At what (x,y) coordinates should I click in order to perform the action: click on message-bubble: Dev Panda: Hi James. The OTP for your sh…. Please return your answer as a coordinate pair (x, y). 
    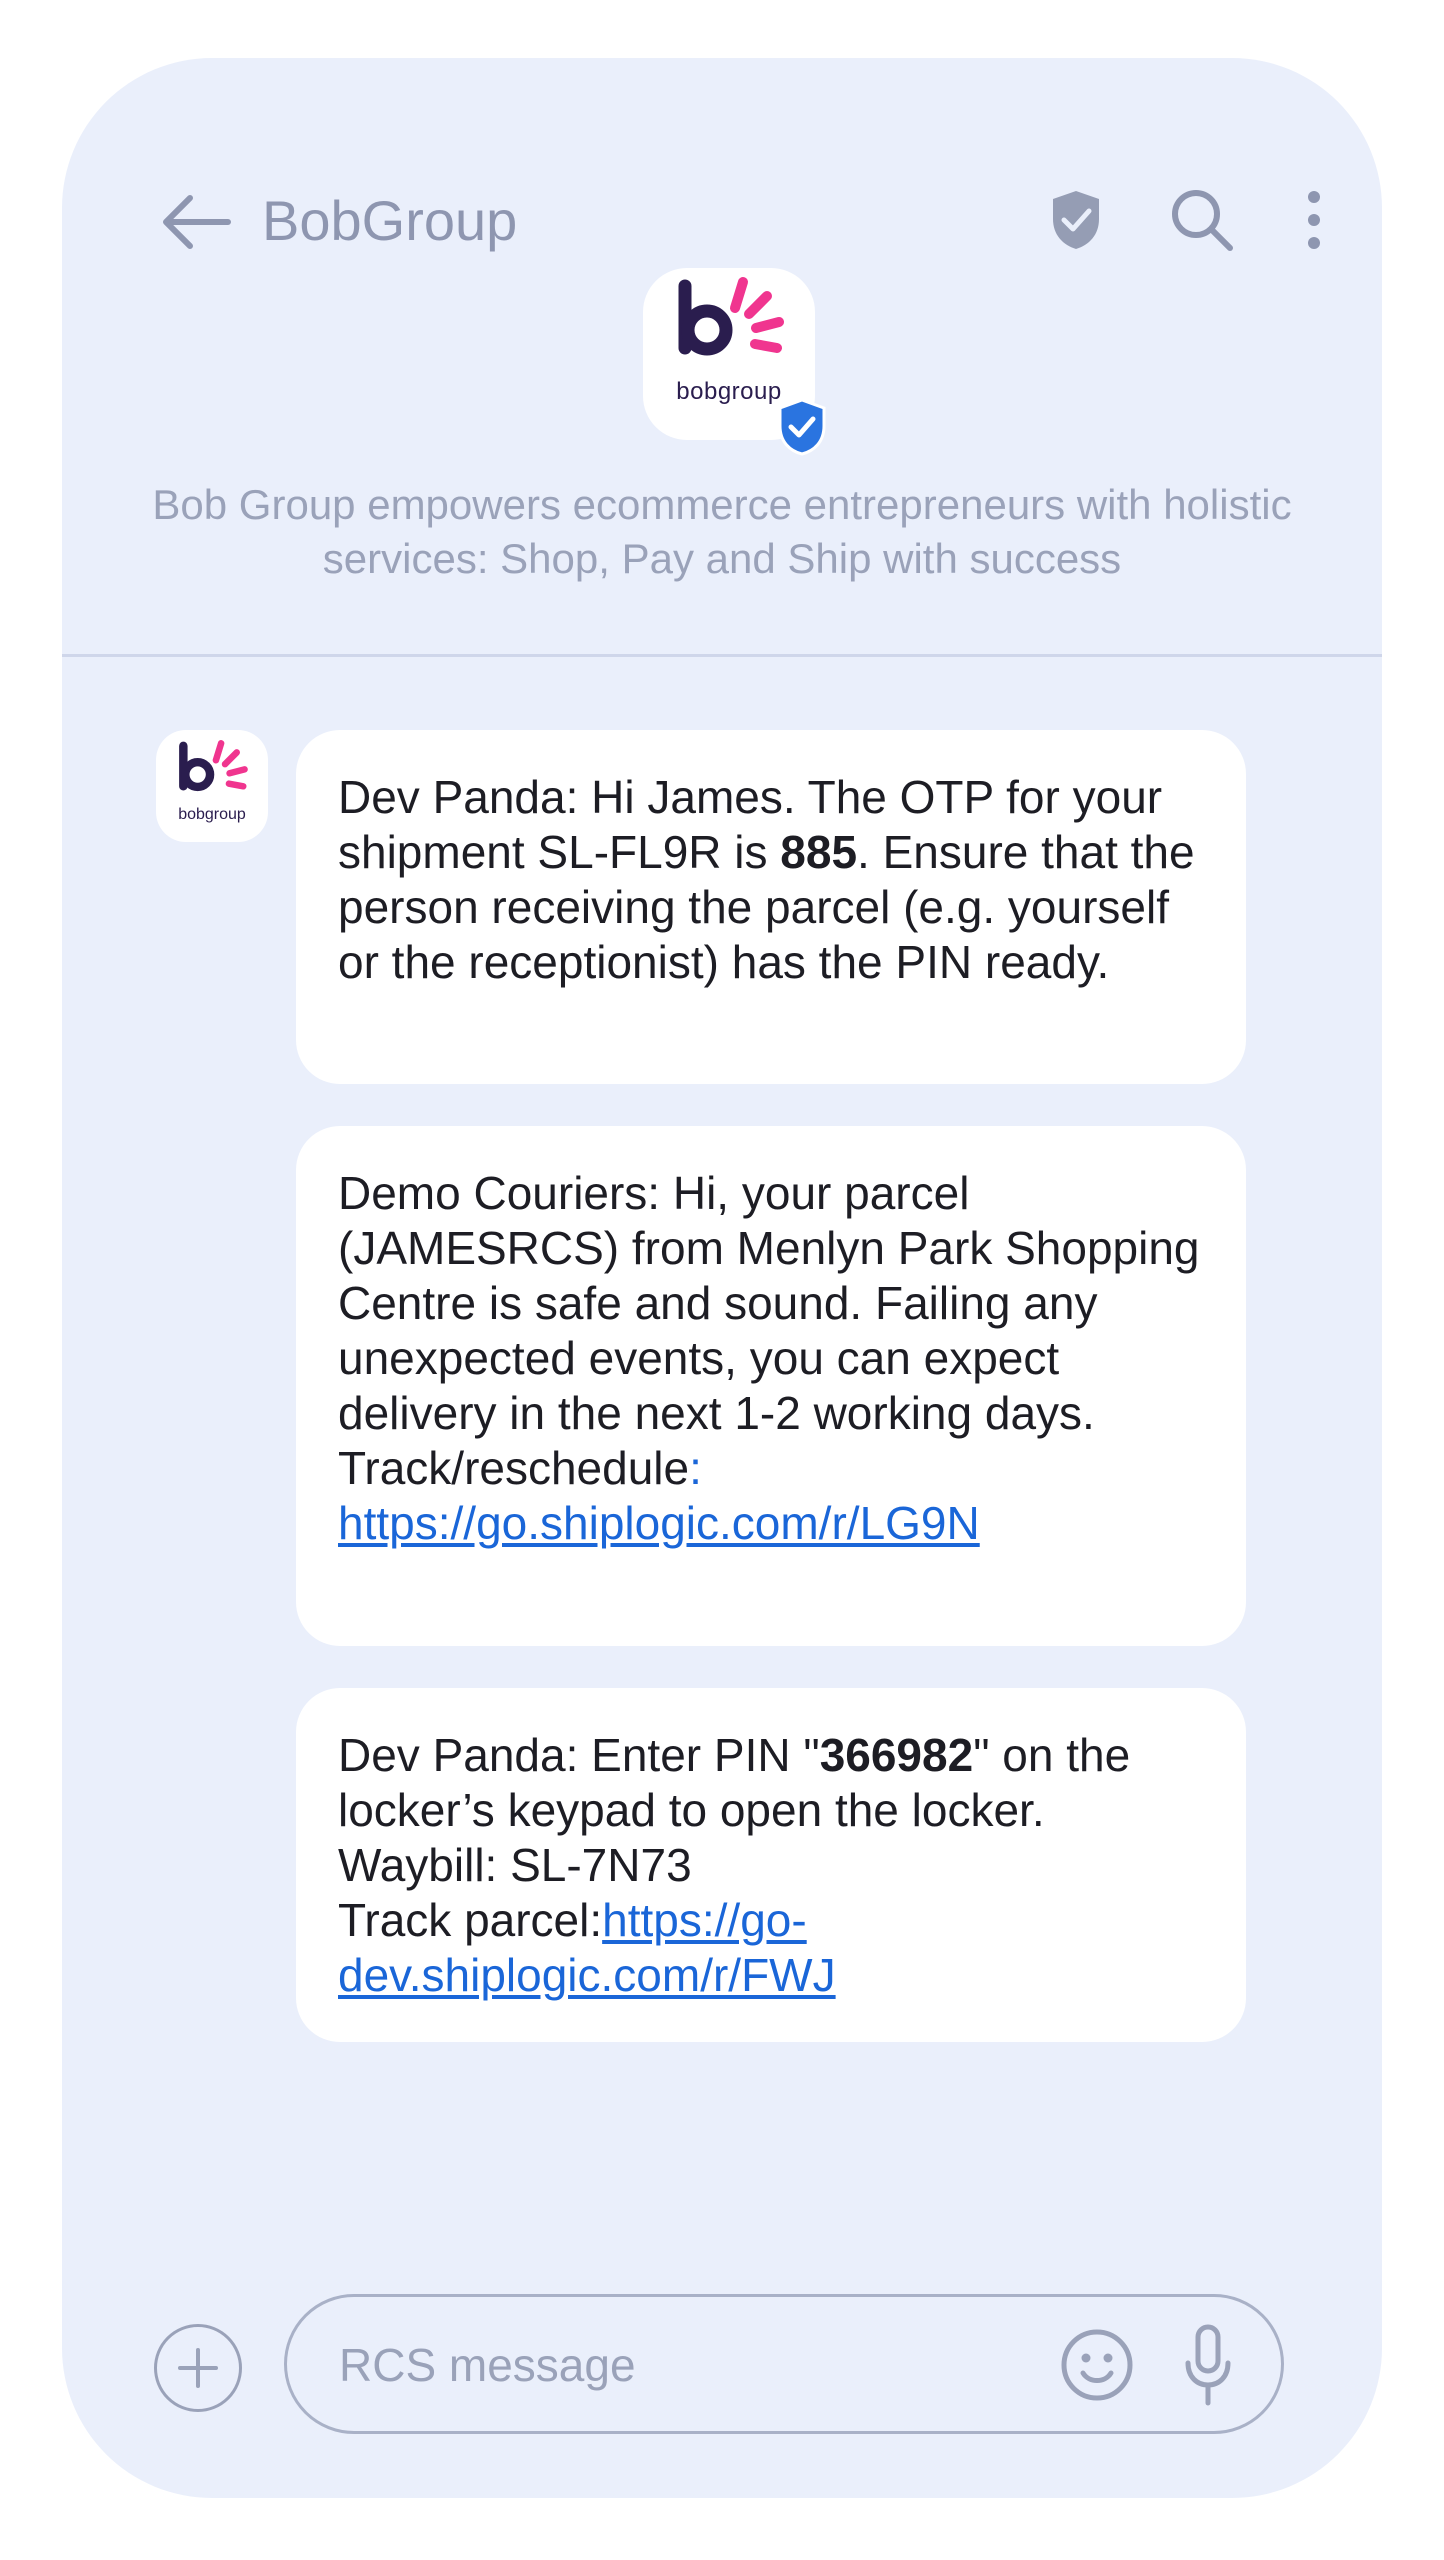
    Looking at the image, I should click on (771, 907).